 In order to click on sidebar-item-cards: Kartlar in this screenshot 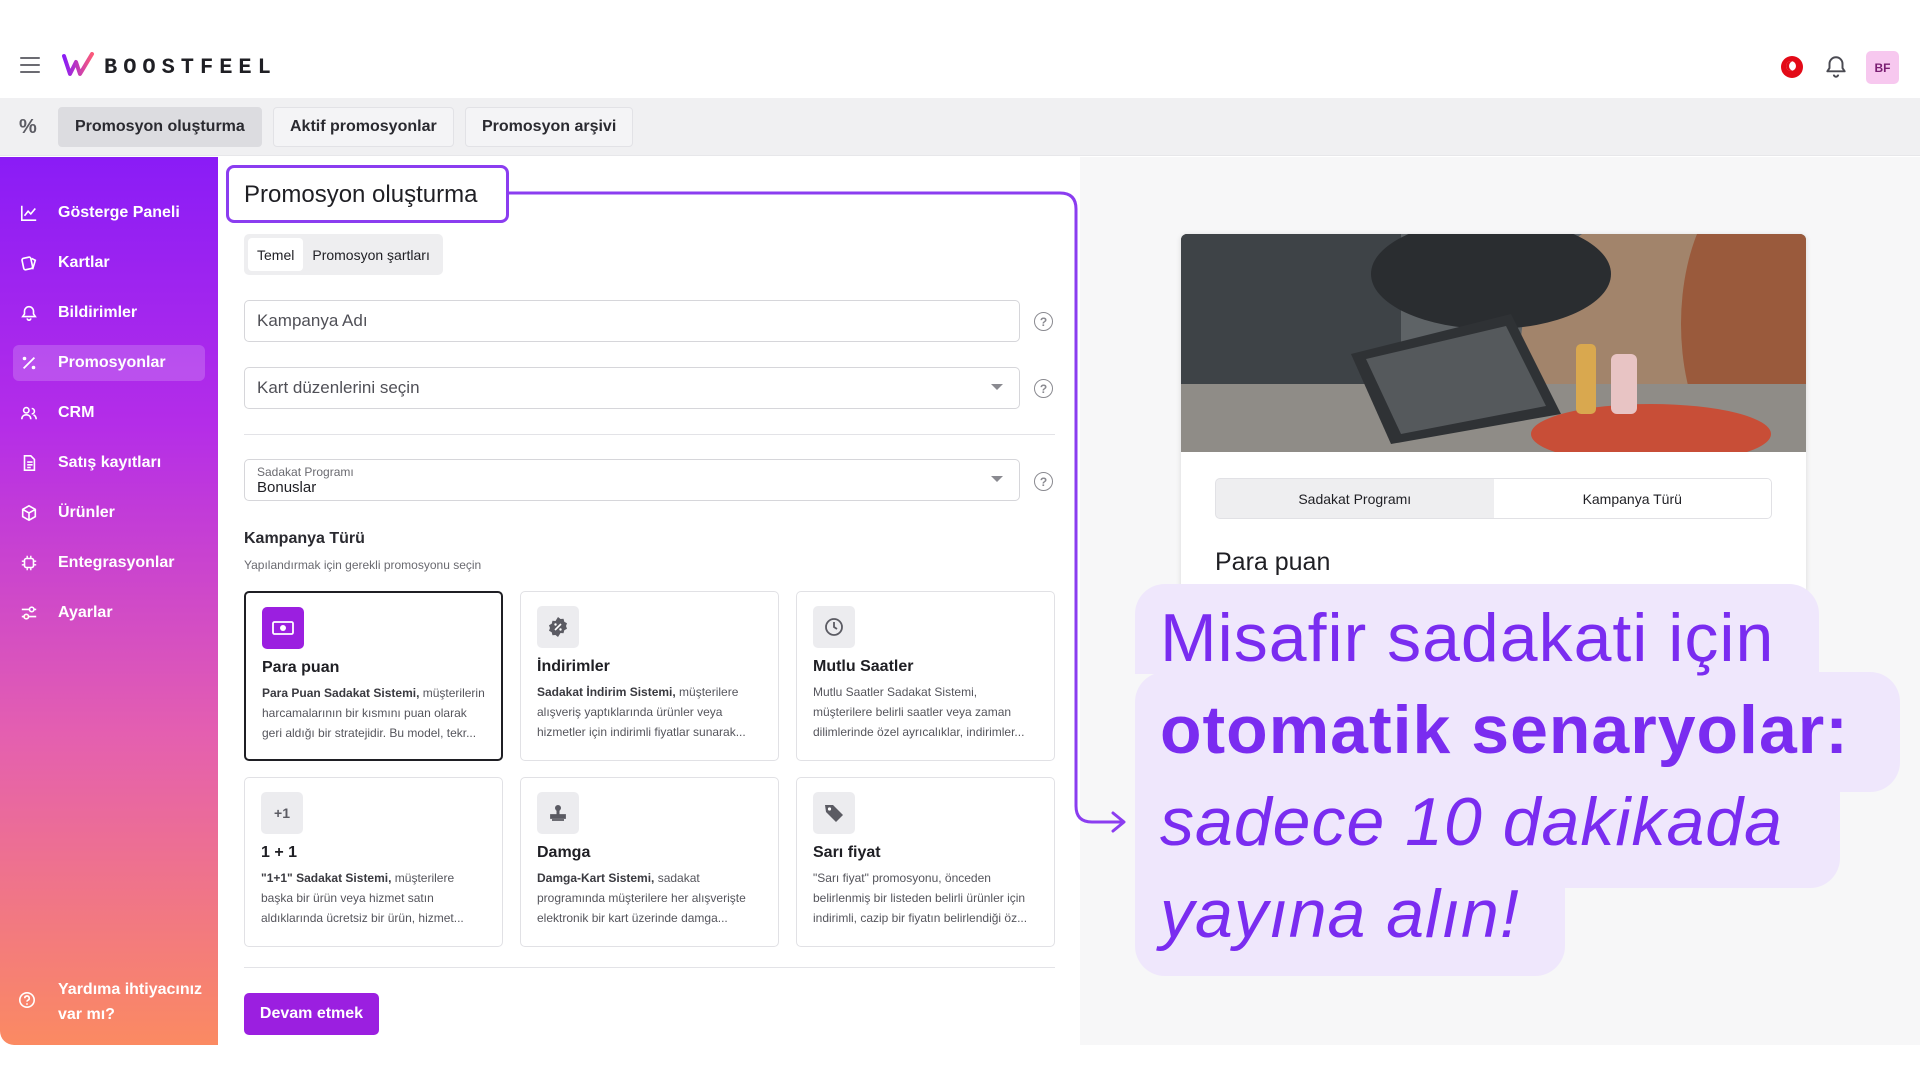, I will do `click(109, 263)`.